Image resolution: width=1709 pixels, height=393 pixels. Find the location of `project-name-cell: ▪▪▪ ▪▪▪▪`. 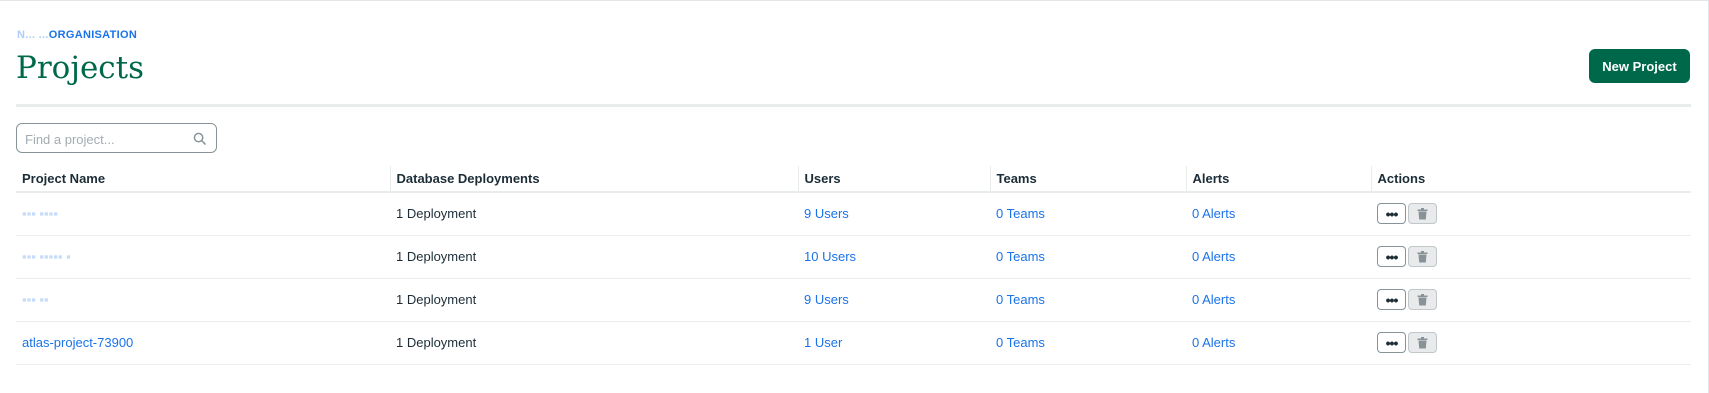

project-name-cell: ▪▪▪ ▪▪▪▪ is located at coordinates (203, 214).